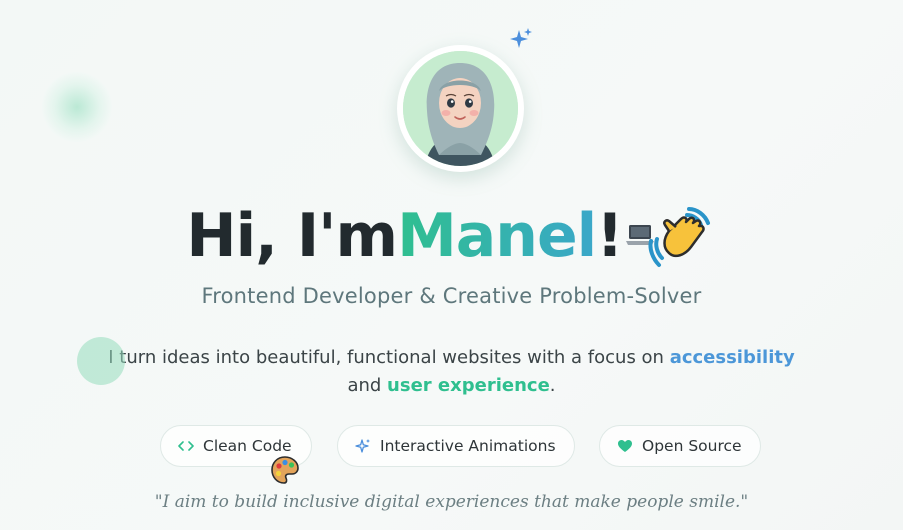  What do you see at coordinates (692, 446) in the screenshot?
I see `chip-label: Open Source` at bounding box center [692, 446].